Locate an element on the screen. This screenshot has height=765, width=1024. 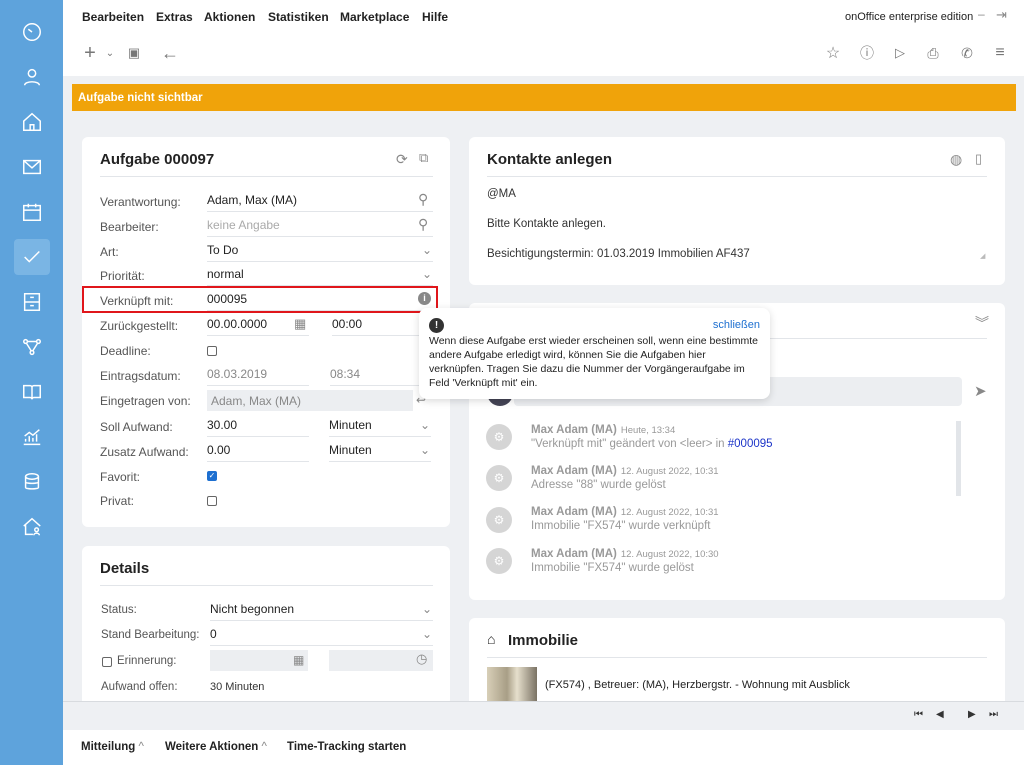
sidebar-item-properties is located at coordinates (32, 122).